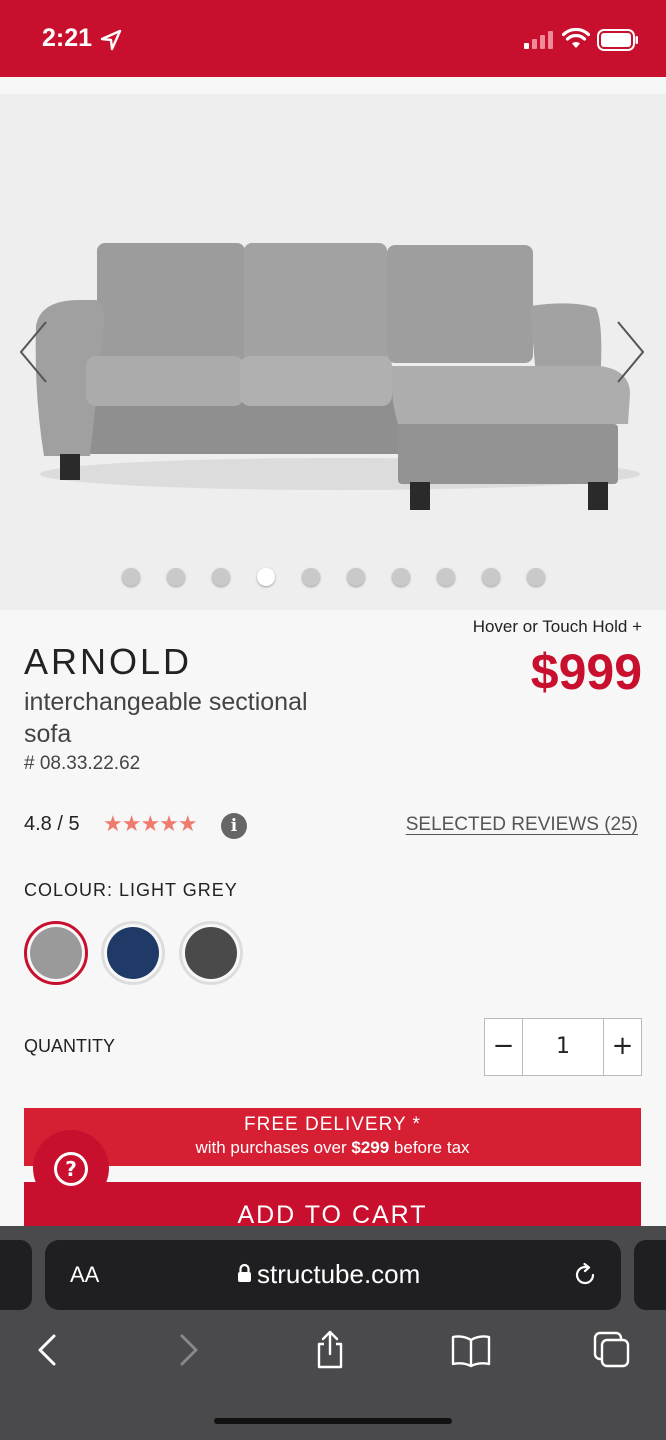 The height and width of the screenshot is (1440, 666). I want to click on quantity-value: 1, so click(563, 1047).